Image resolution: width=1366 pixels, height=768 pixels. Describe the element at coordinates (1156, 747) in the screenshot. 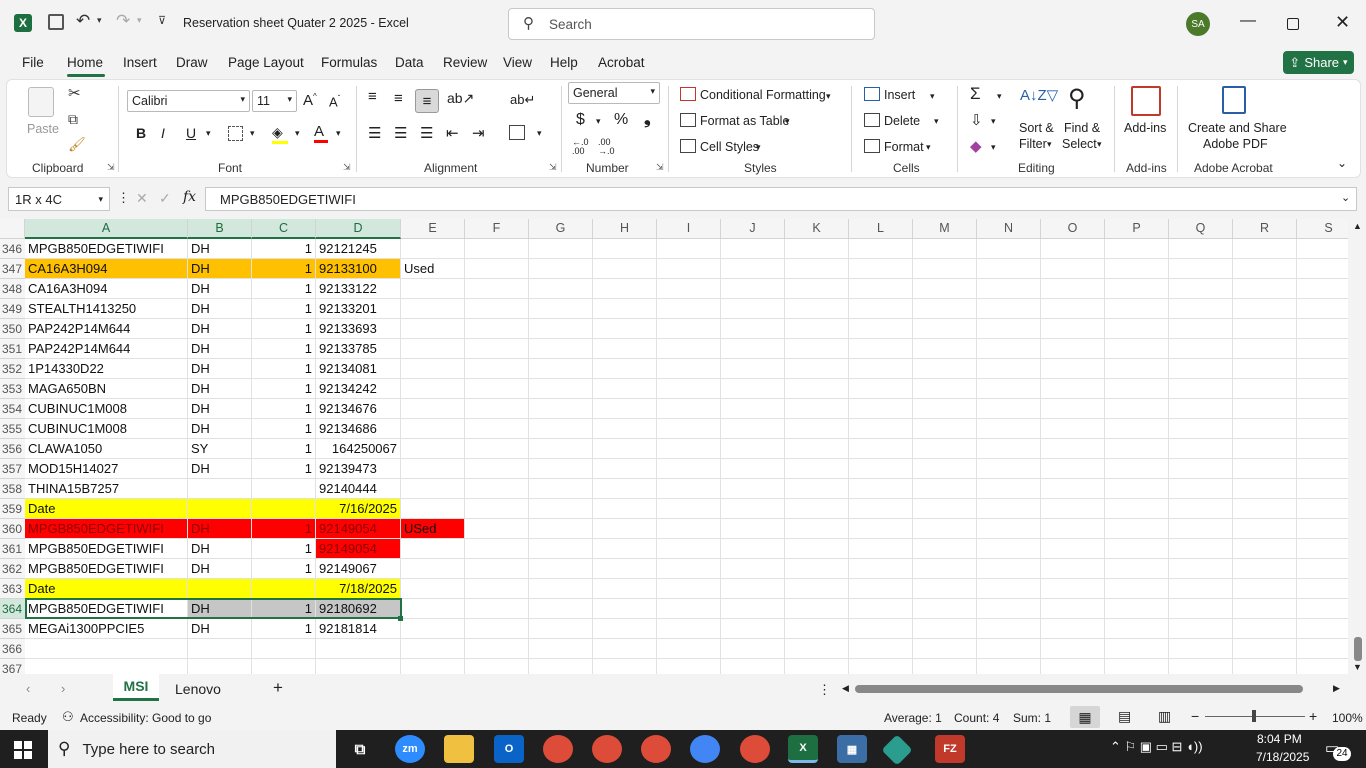

I see `system-tray-icons: ⌃ ⚐ ▣ ▭ ⊟ ◖))` at that location.